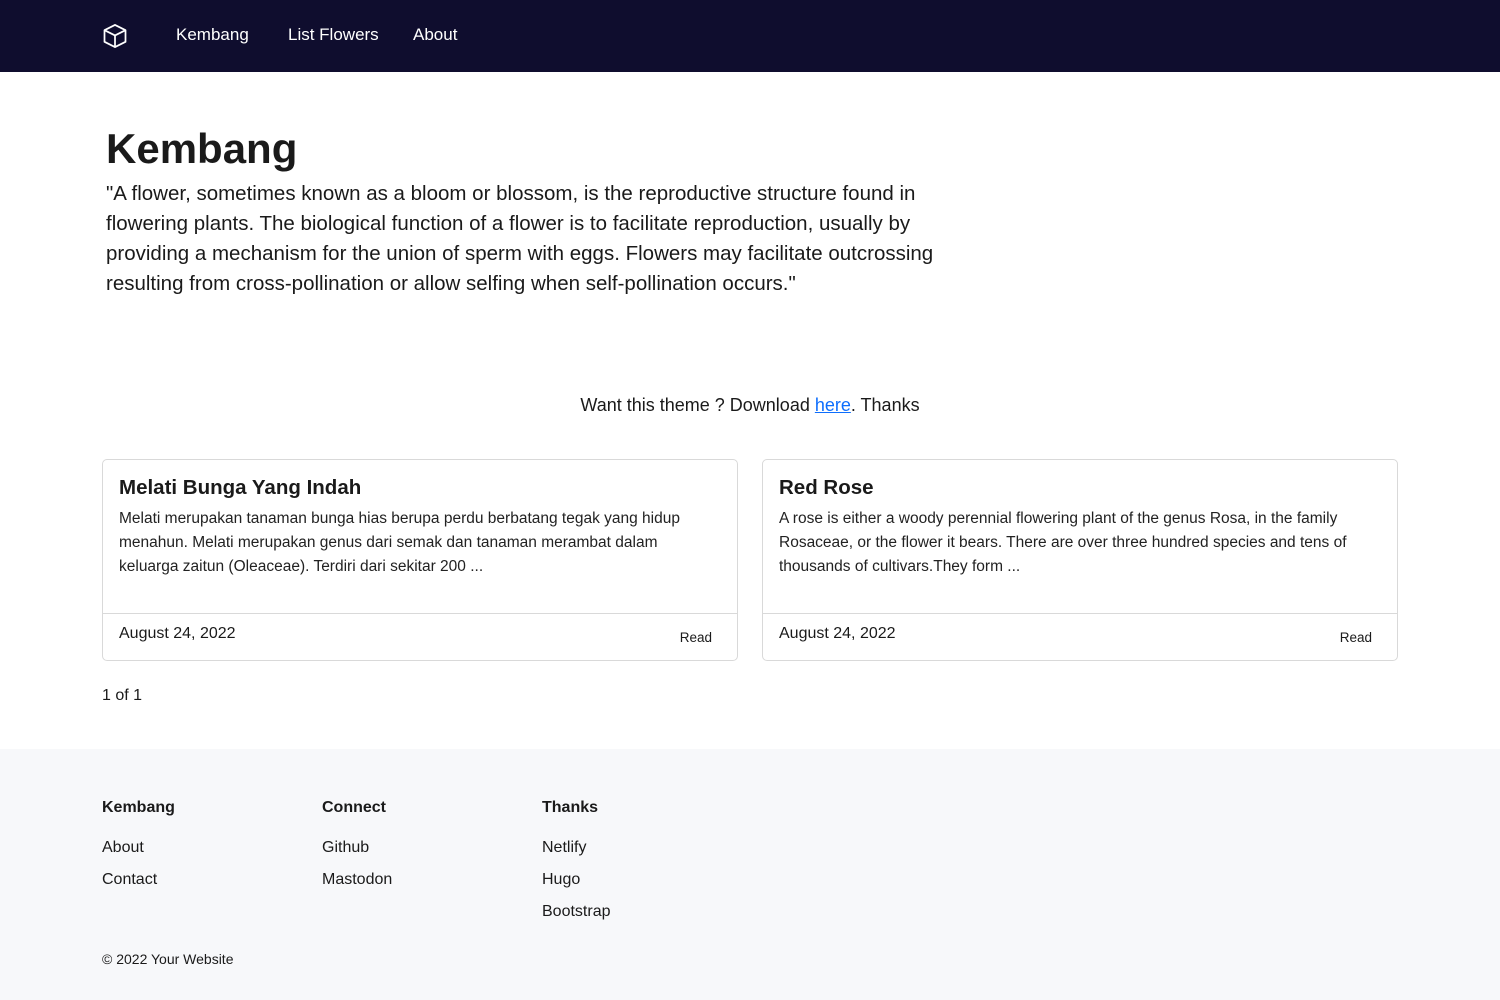 The width and height of the screenshot is (1500, 1000). Describe the element at coordinates (422, 853) in the screenshot. I see `footer-link-github: Github` at that location.